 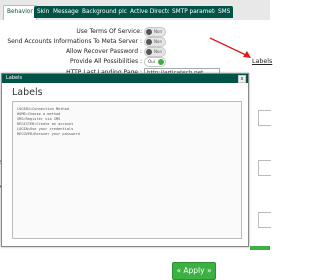 What do you see at coordinates (14, 78) in the screenshot?
I see `dialog-title: Labels` at bounding box center [14, 78].